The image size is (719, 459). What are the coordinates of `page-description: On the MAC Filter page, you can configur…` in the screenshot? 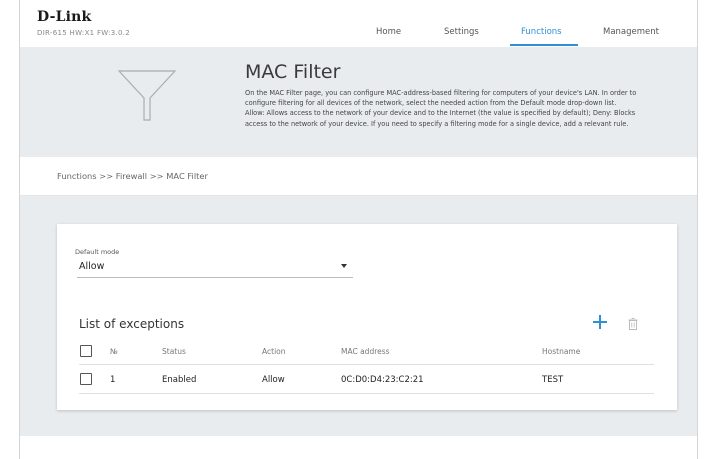 It's located at (441, 108).